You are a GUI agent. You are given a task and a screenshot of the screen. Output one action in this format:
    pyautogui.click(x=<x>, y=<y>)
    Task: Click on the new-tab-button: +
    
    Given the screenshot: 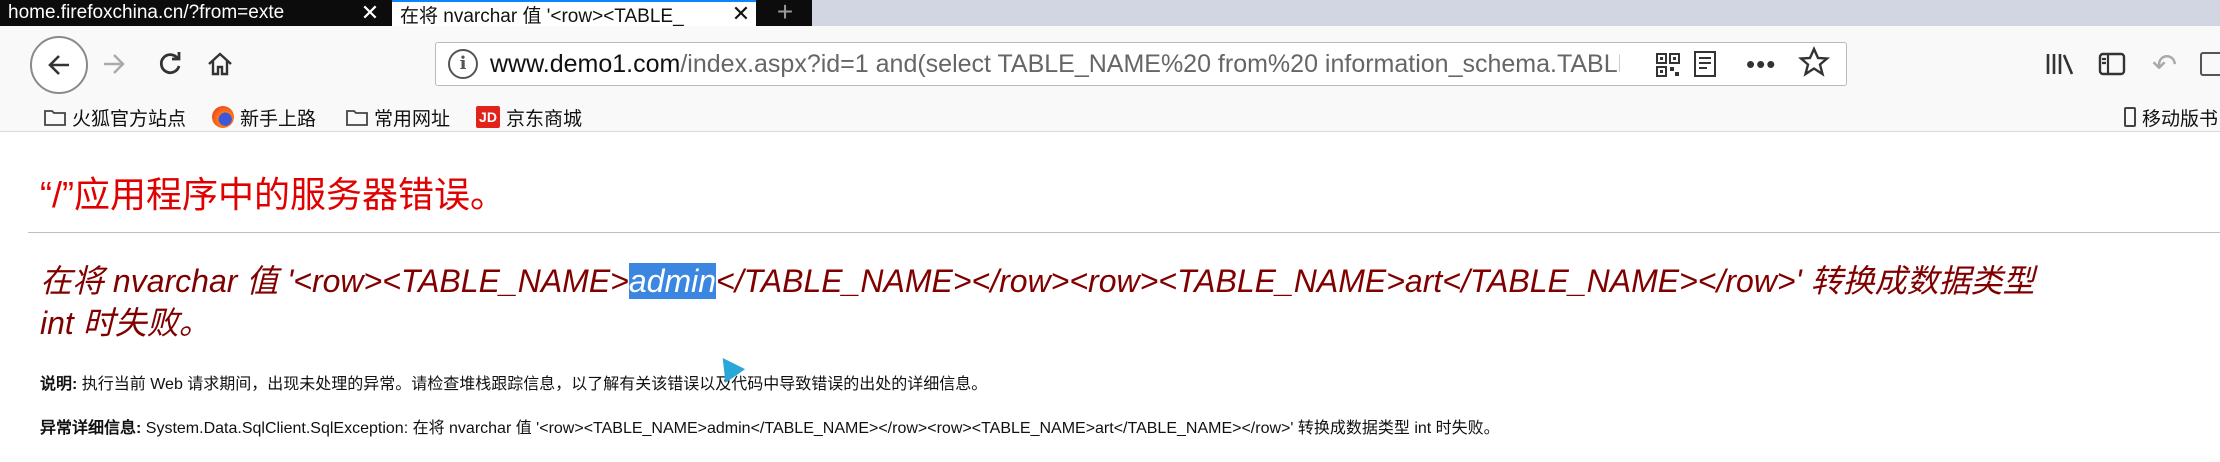 What is the action you would take?
    pyautogui.click(x=785, y=13)
    